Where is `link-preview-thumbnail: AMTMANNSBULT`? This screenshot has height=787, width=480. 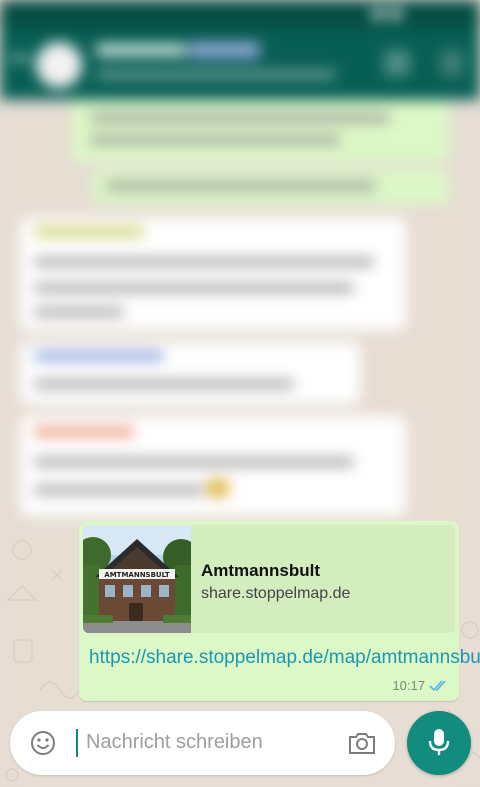
link-preview-thumbnail: AMTMANNSBULT is located at coordinates (137, 579).